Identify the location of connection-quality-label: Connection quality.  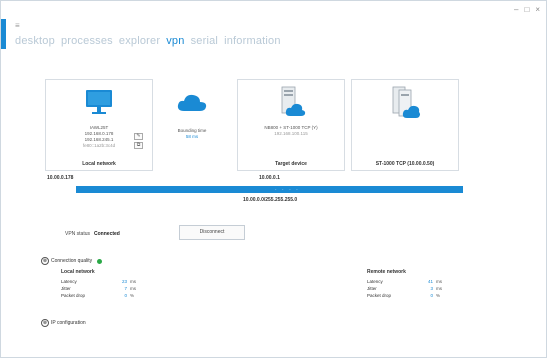
(72, 261).